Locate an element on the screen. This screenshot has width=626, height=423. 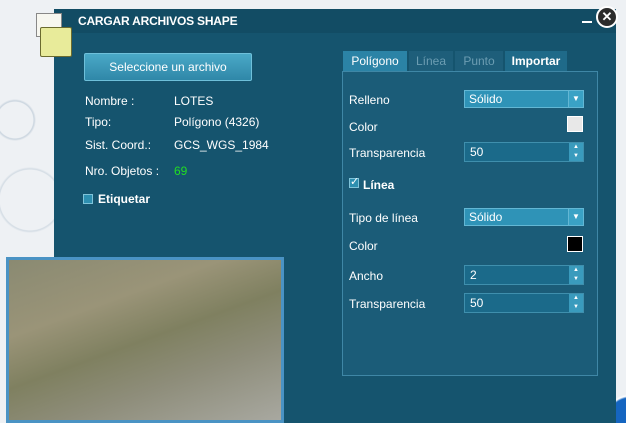
line-color-swatch is located at coordinates (575, 244).